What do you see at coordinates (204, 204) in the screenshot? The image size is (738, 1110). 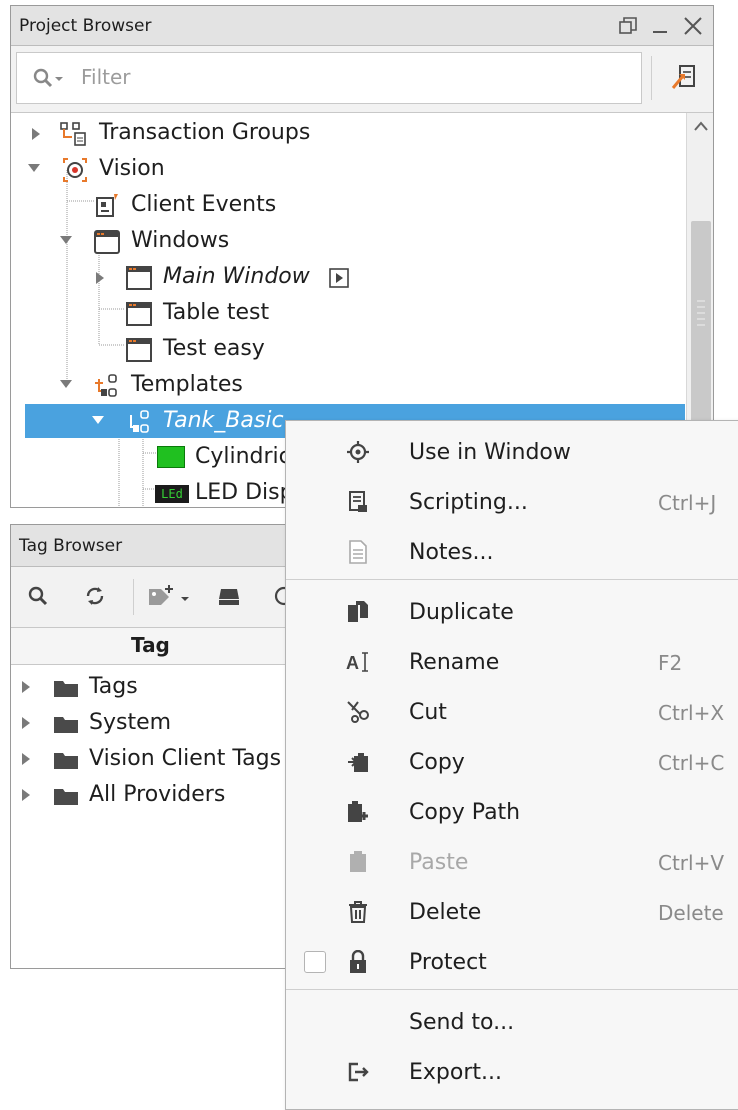 I see `tree-item-label: Client Events` at bounding box center [204, 204].